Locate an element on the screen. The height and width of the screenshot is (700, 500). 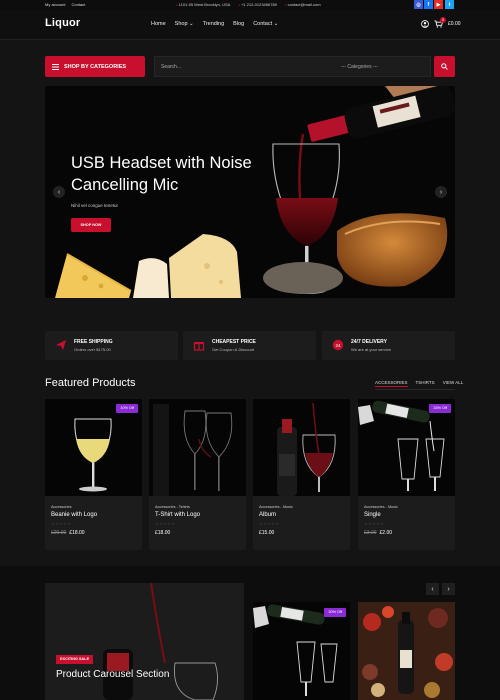
phone-text: +1 212-0123456789 is located at coordinates (257, 4).